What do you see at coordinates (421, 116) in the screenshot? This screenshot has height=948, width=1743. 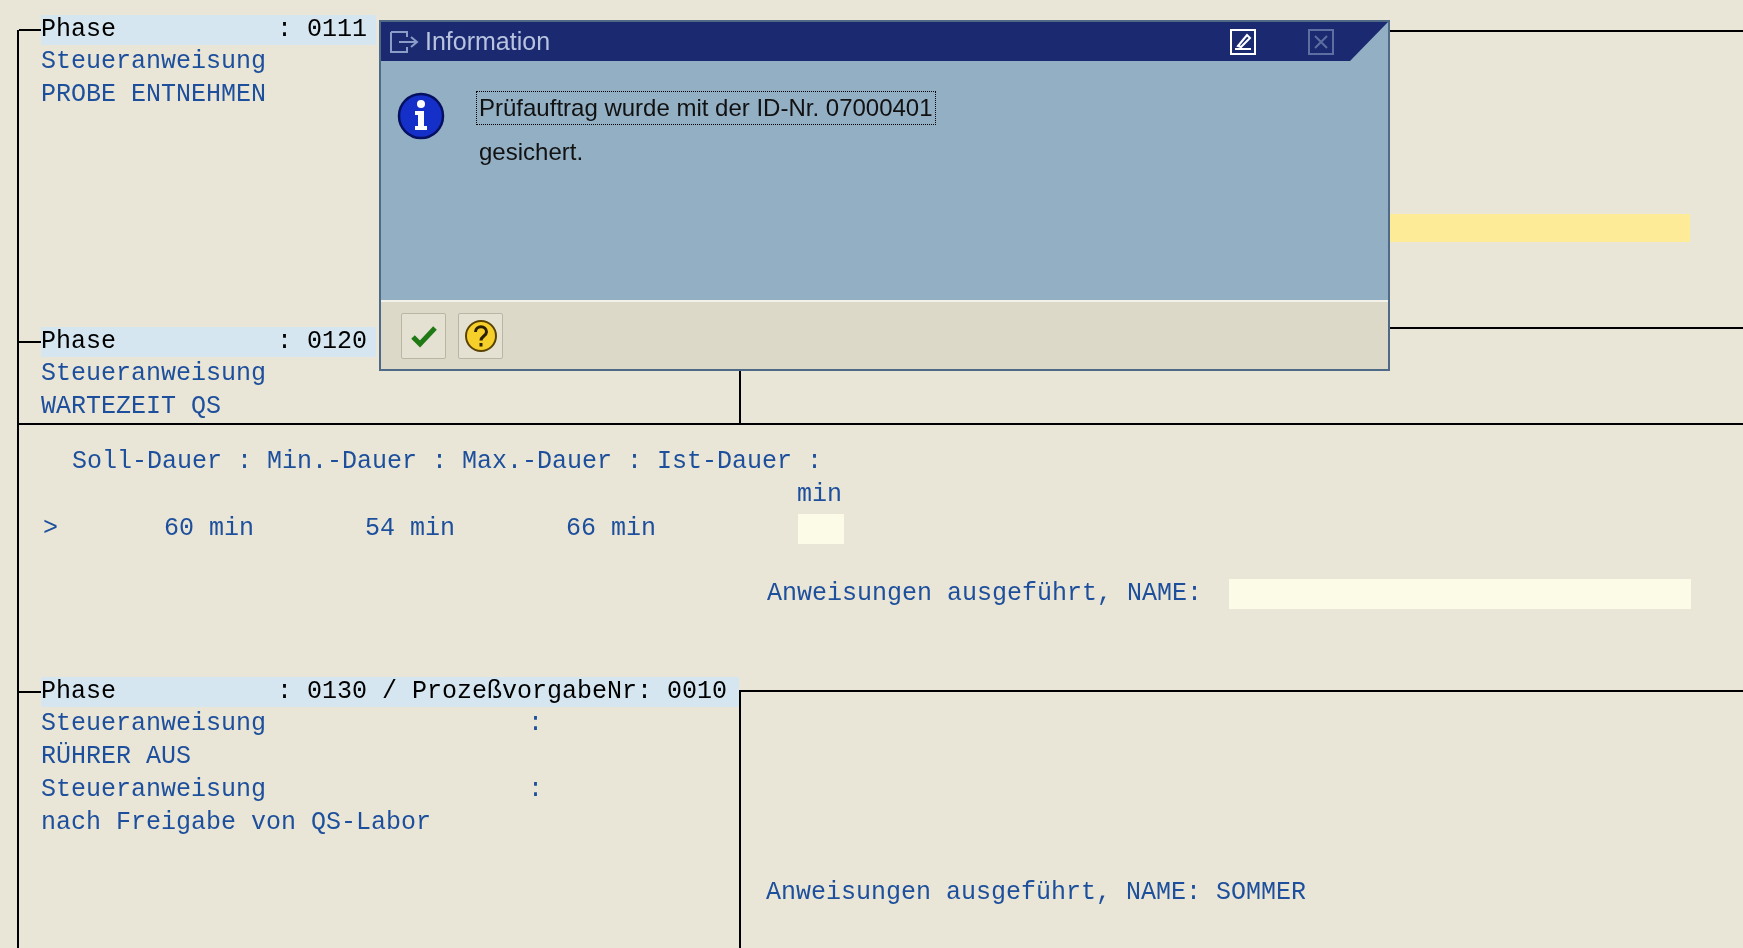 I see `info-icon` at bounding box center [421, 116].